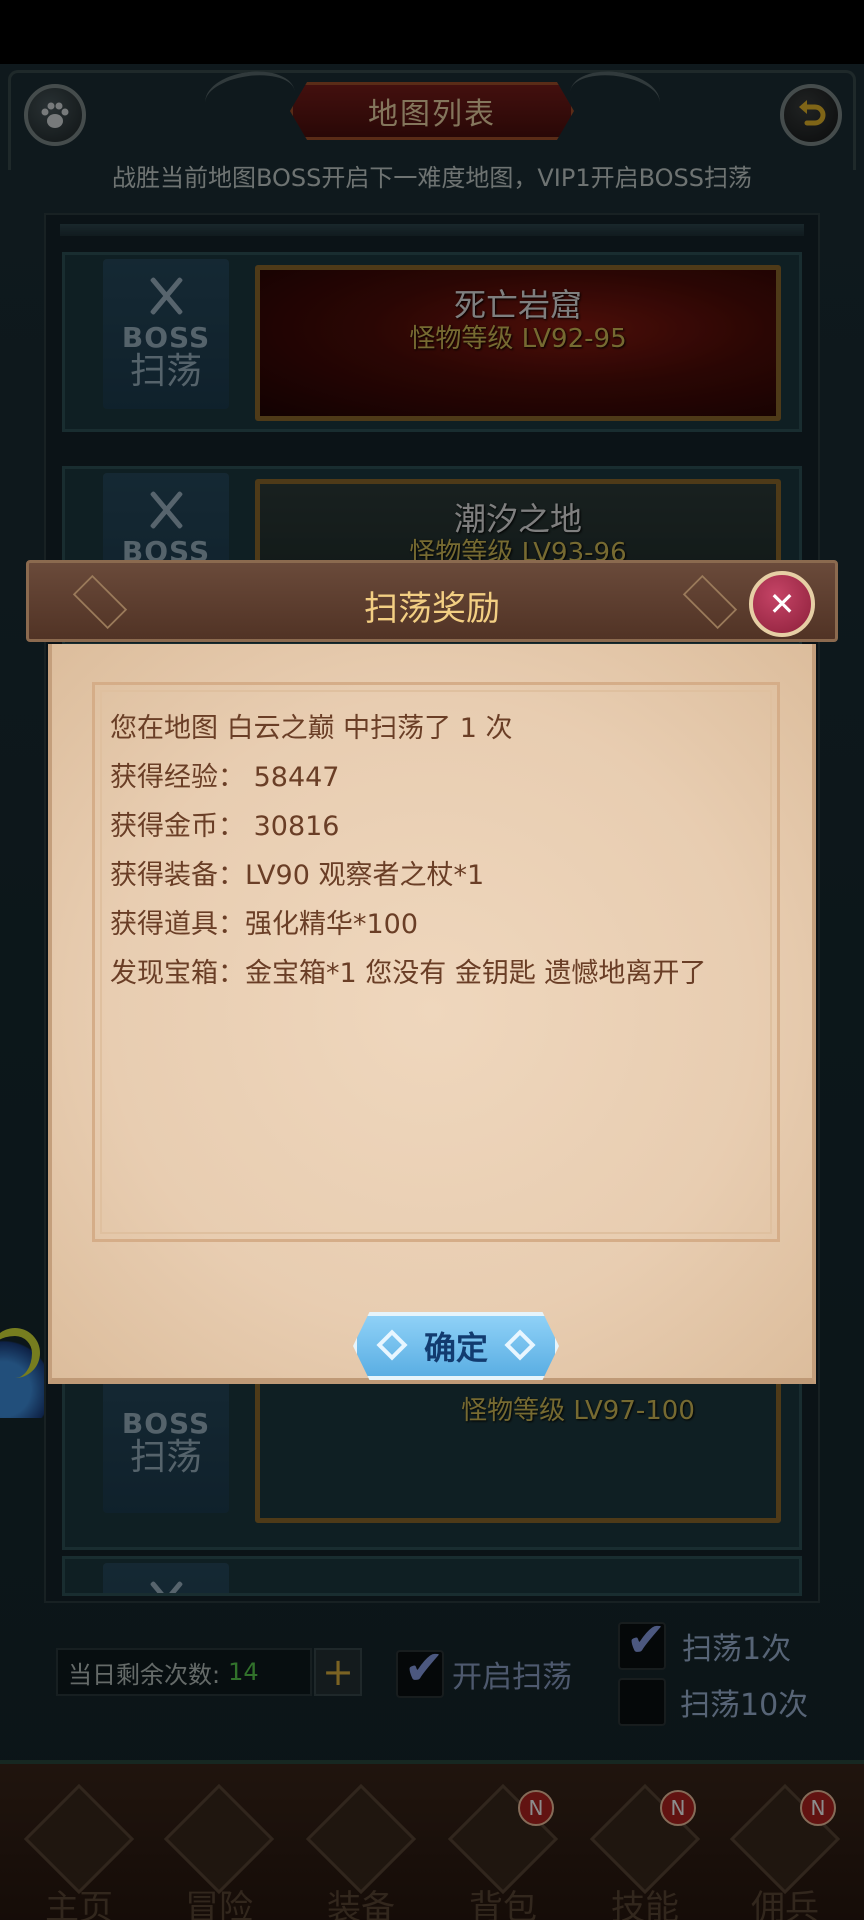 The width and height of the screenshot is (864, 1920). I want to click on reward-line: 获得经验： 58447, so click(225, 777).